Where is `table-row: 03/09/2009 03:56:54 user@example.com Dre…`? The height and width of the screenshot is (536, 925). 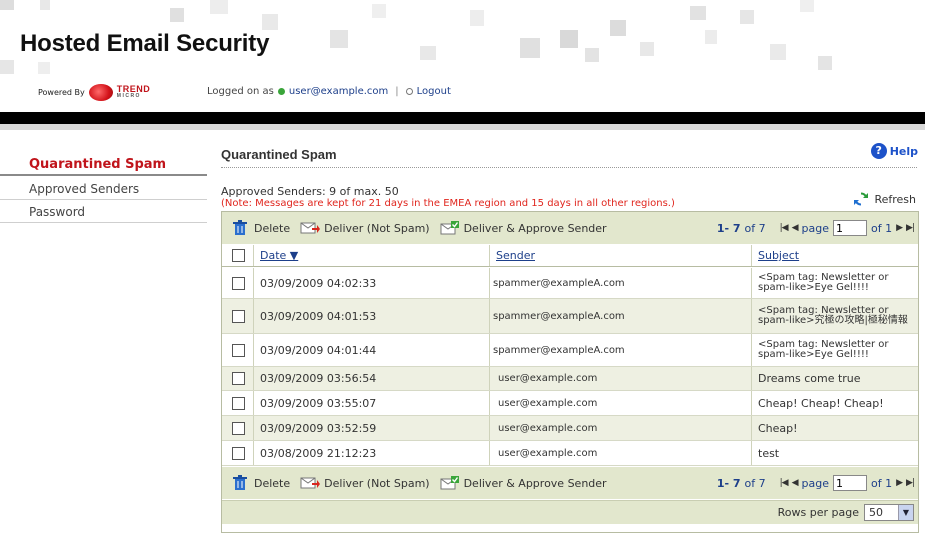
table-row: 03/09/2009 03:56:54 user@example.com Dre… is located at coordinates (570, 379).